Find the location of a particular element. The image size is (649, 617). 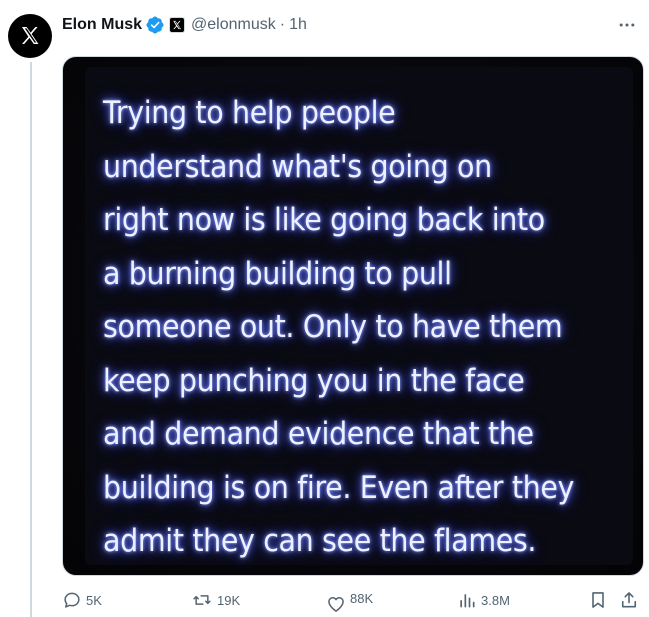

image-text-line: building is on fire. Even after they is located at coordinates (339, 487).